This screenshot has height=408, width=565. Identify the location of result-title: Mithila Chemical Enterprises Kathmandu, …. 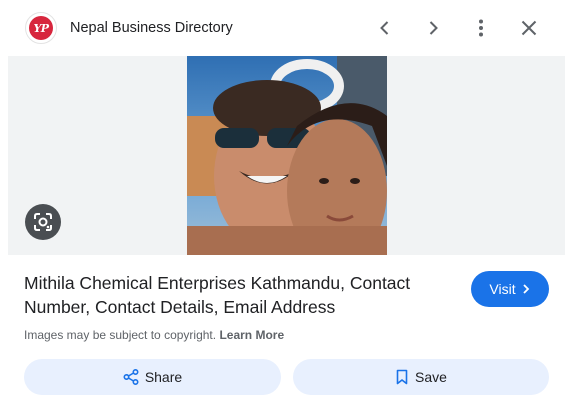
(234, 295).